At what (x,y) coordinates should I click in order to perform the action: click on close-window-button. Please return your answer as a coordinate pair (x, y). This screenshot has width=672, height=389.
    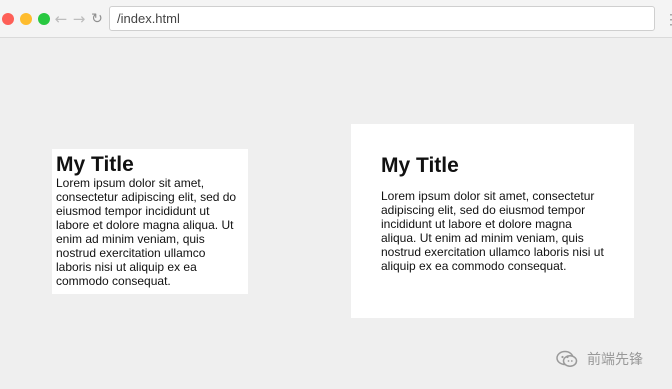
    Looking at the image, I should click on (8, 19).